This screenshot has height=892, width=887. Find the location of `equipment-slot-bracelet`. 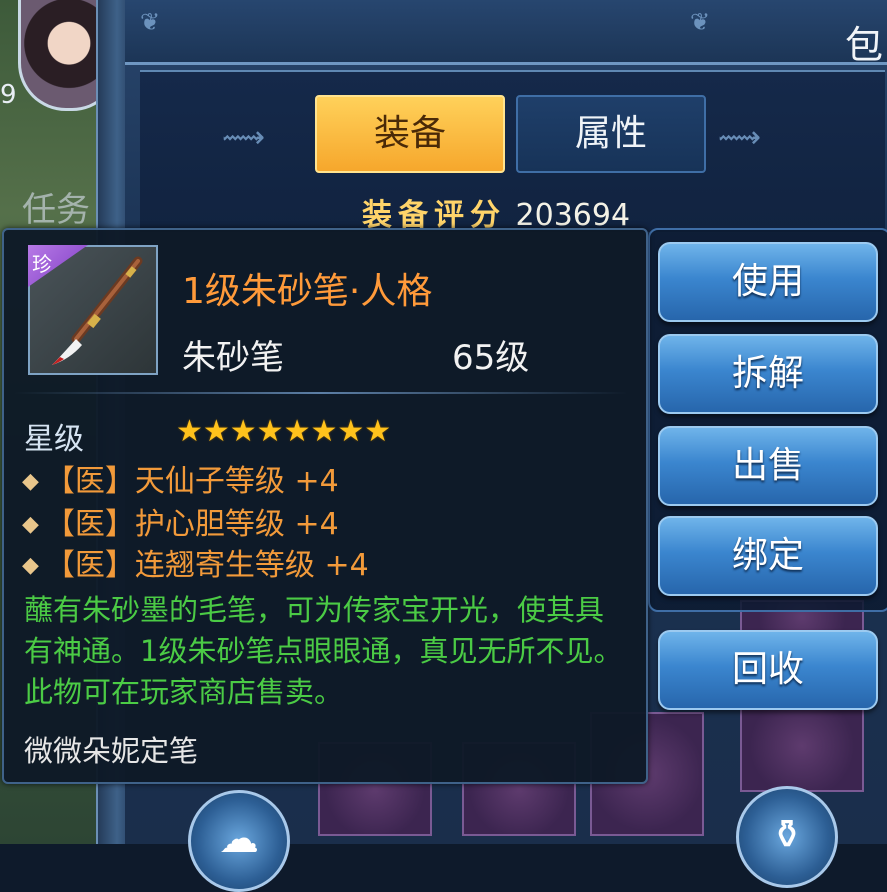

equipment-slot-bracelet is located at coordinates (802, 746).